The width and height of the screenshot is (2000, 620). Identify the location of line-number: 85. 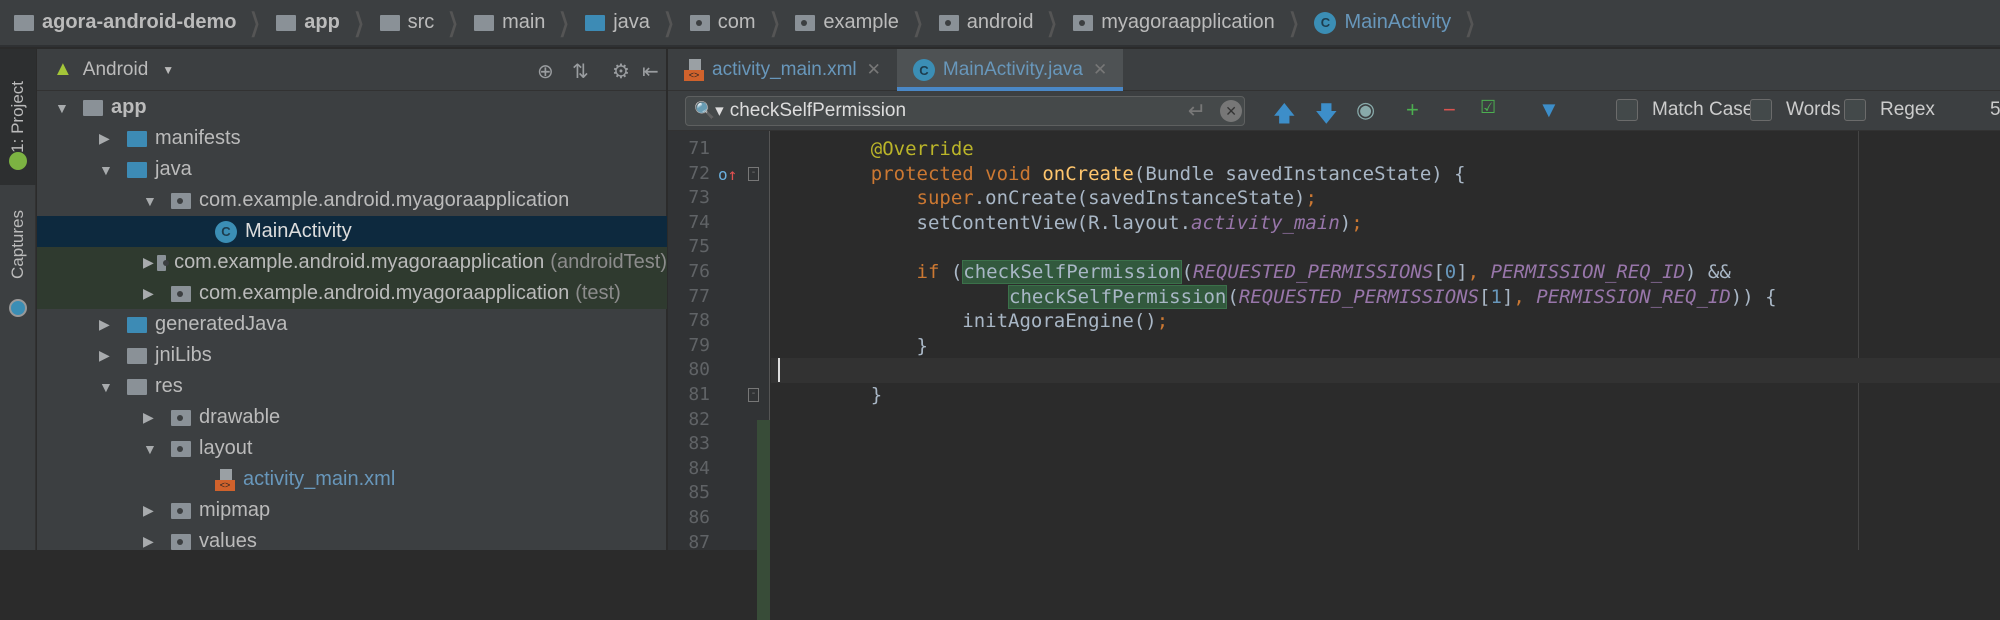
(699, 493).